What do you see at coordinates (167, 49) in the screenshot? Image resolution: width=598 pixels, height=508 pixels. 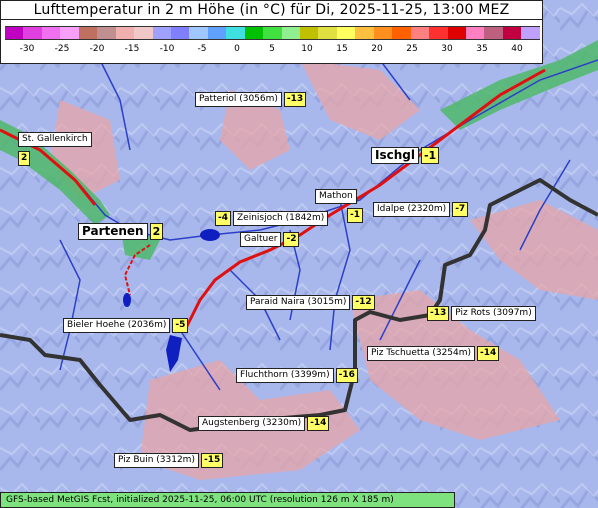 I see `legend-tick: -10` at bounding box center [167, 49].